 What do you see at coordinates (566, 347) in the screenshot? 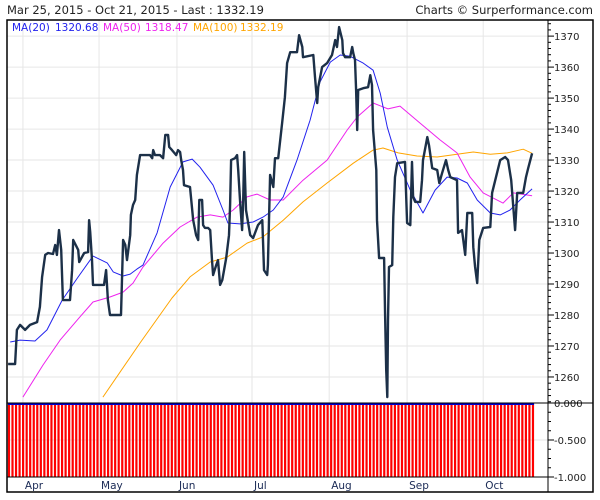
I see `y-tick-label: 1270` at bounding box center [566, 347].